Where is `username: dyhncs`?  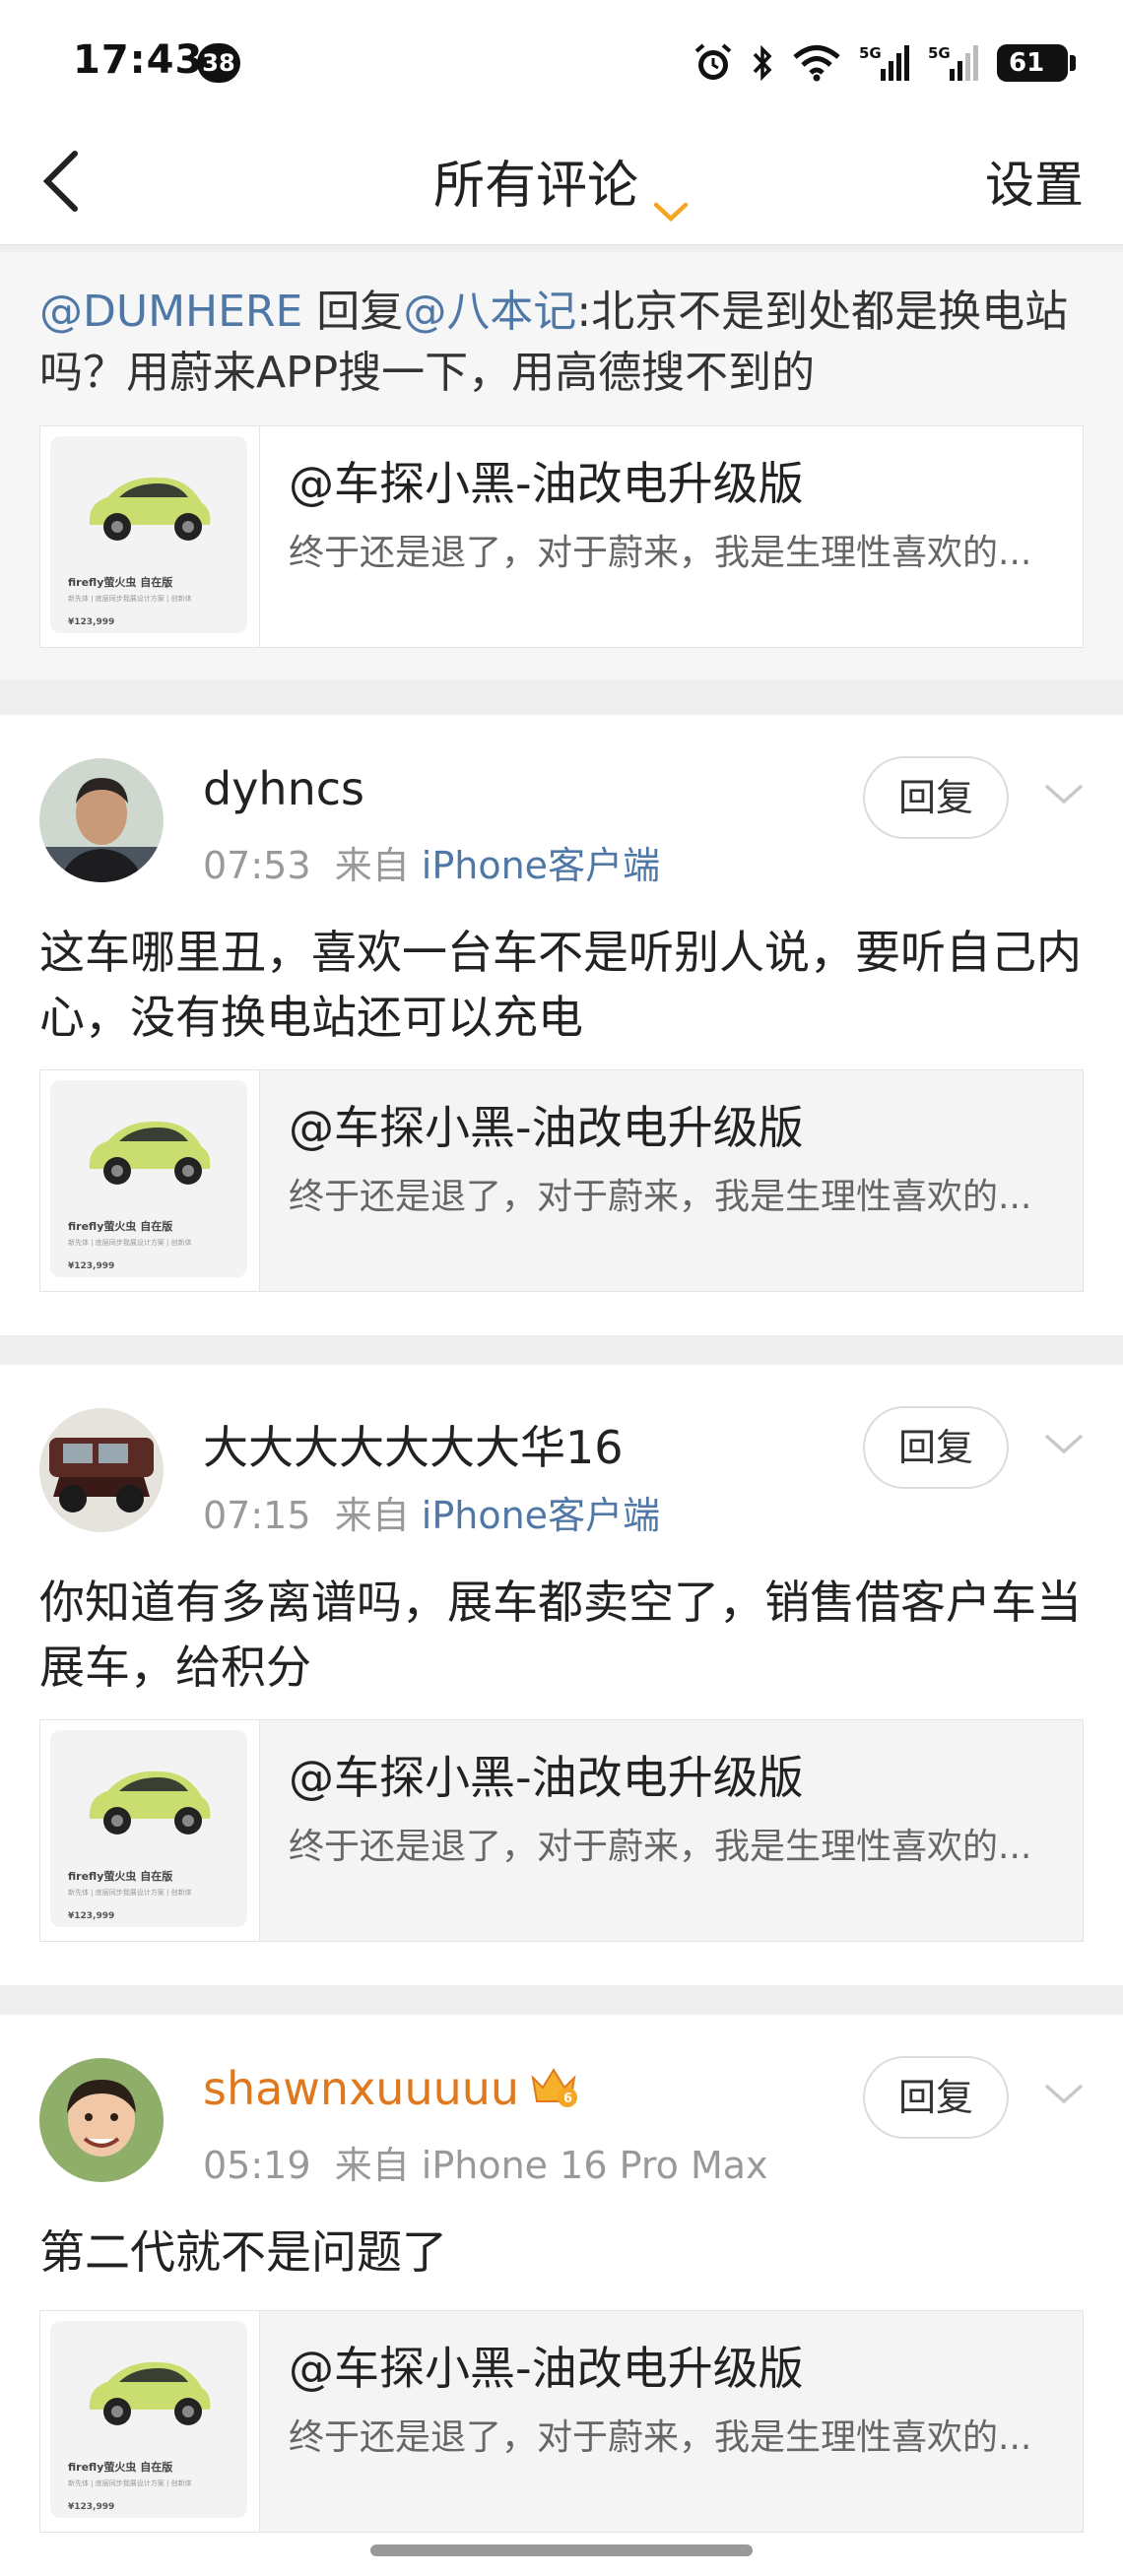 username: dyhncs is located at coordinates (283, 788).